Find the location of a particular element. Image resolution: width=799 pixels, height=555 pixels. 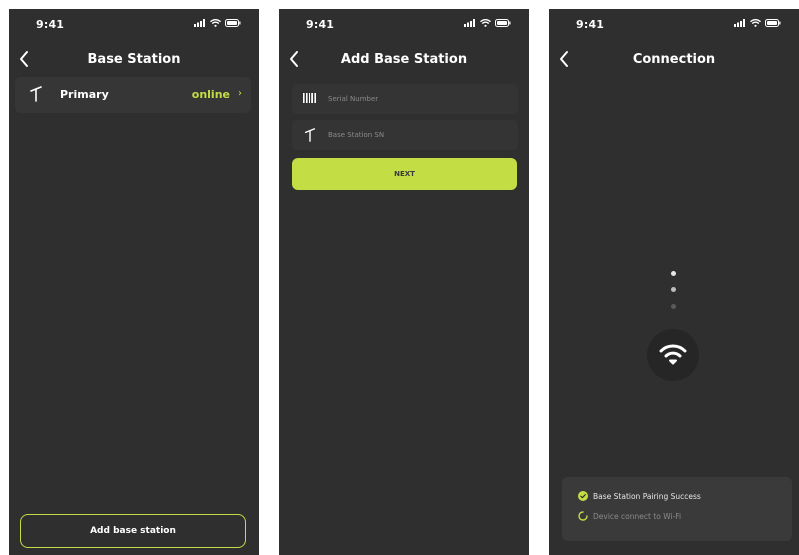

station-status: online is located at coordinates (210, 94).